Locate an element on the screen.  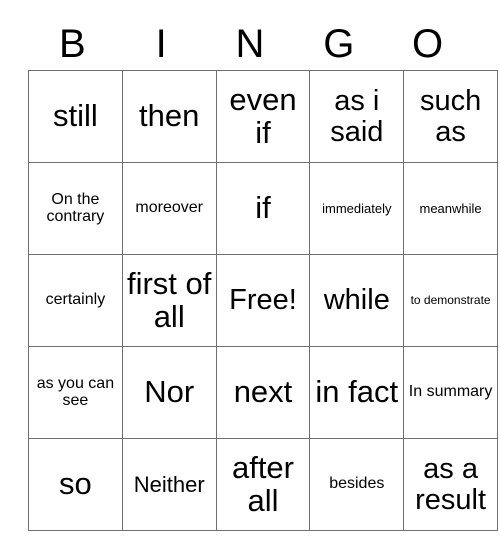
bingo-cell-g2: immediately is located at coordinates (357, 208).